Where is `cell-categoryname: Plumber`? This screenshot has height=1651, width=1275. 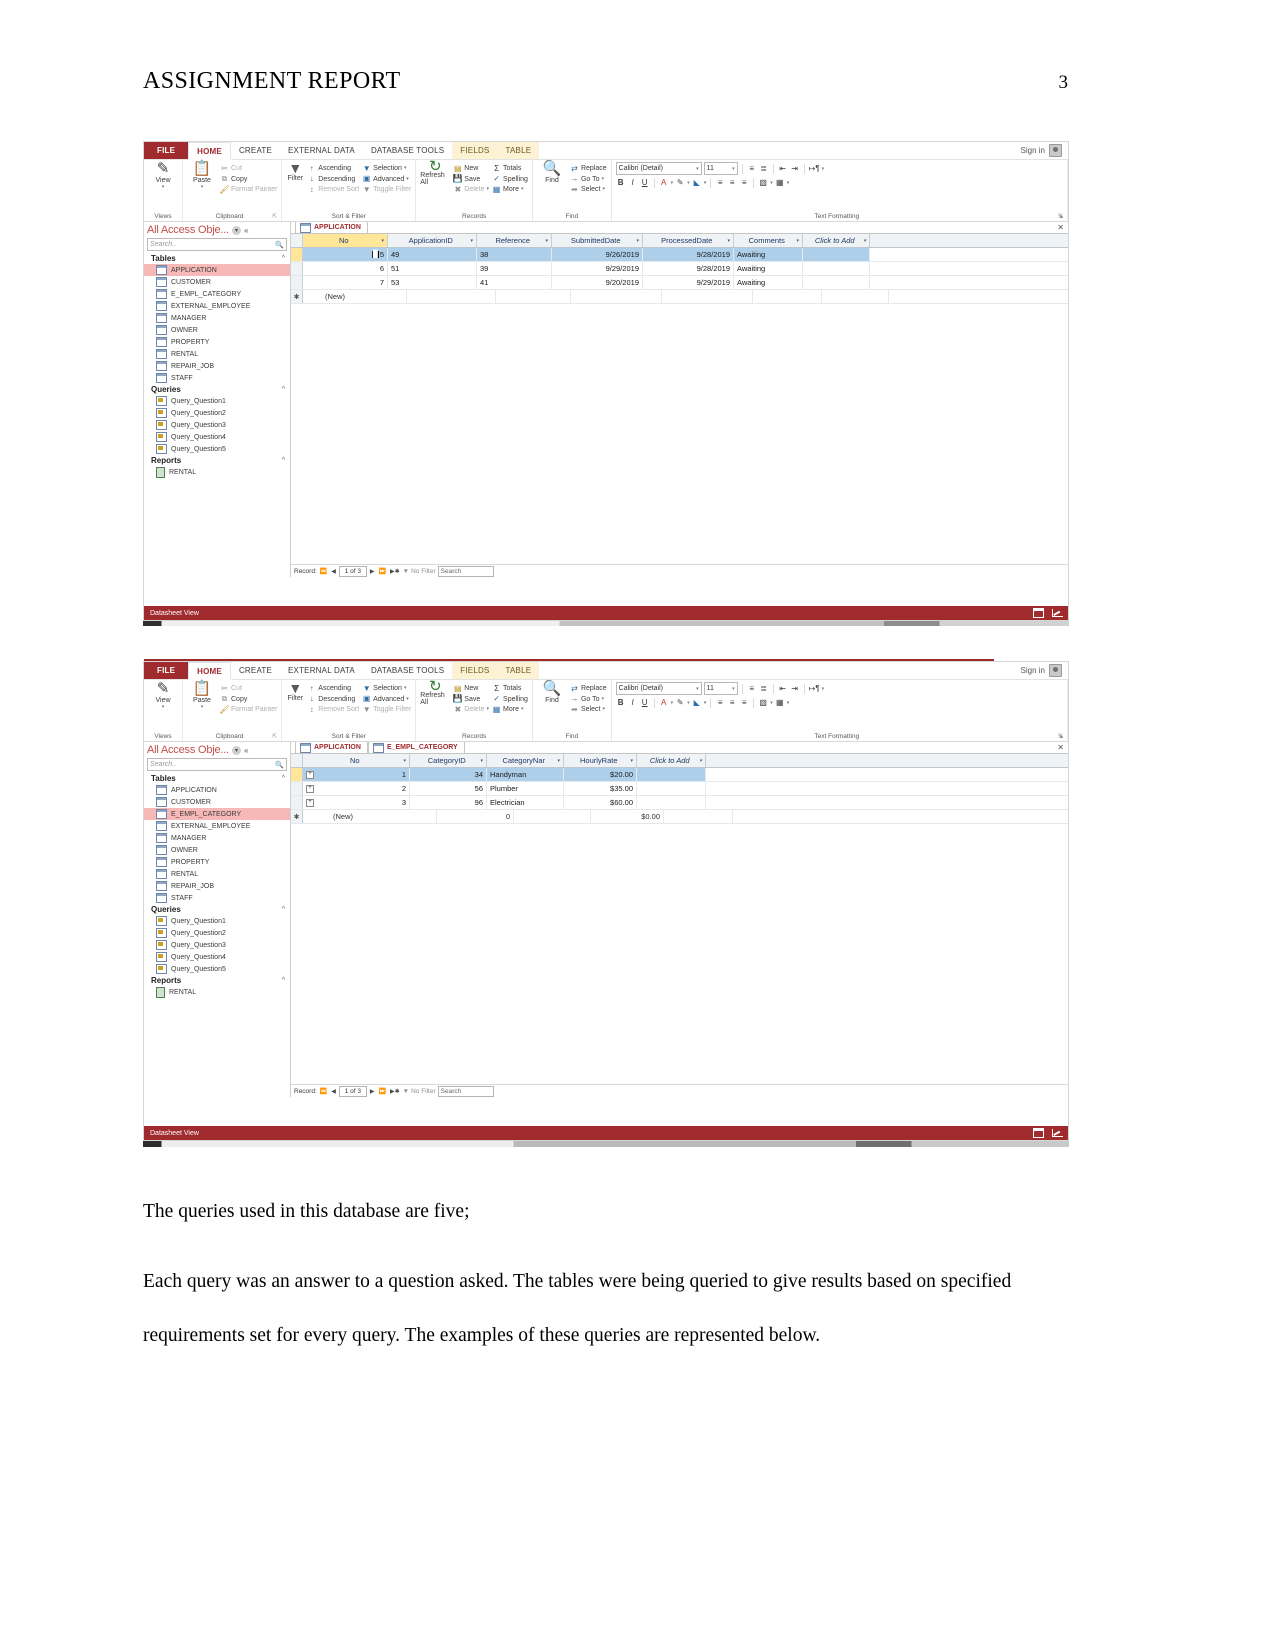 cell-categoryname: Plumber is located at coordinates (525, 788).